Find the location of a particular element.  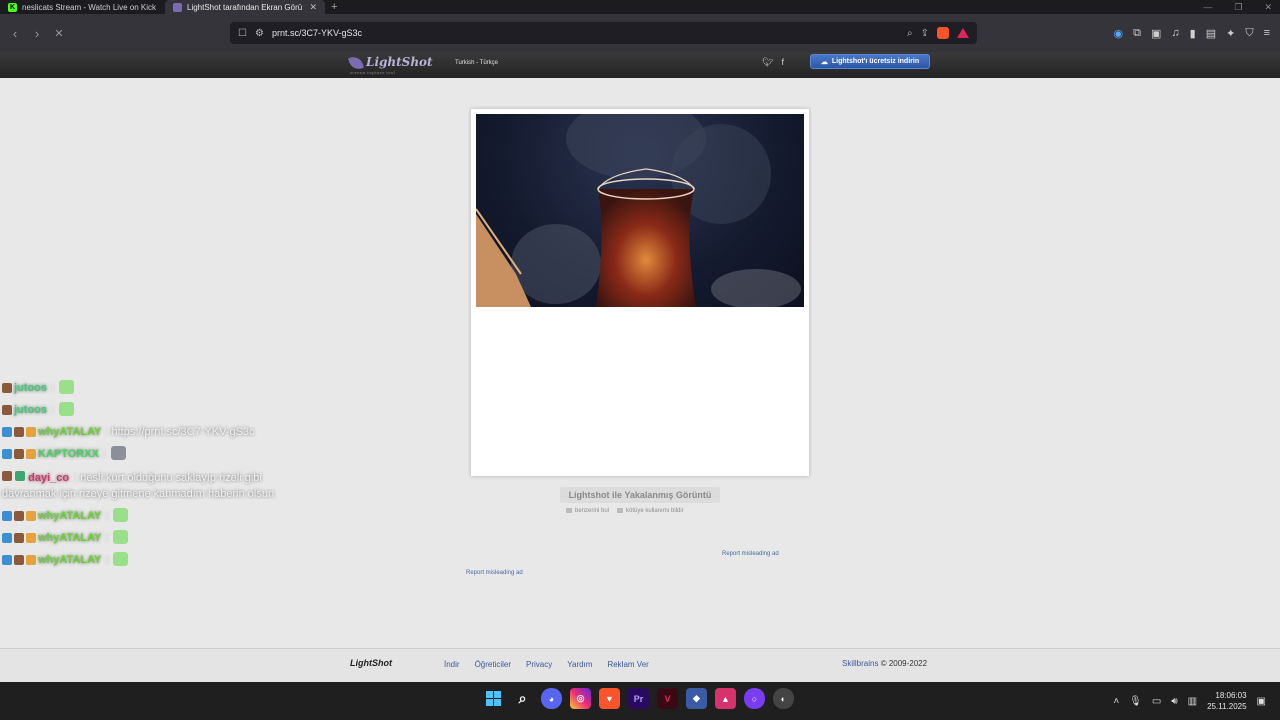

system-tray: ˄ 🎙︎ ▭ 🔊︎ ▥ 18:06:03 25.11.2025 ▣ is located at coordinates (1189, 701).